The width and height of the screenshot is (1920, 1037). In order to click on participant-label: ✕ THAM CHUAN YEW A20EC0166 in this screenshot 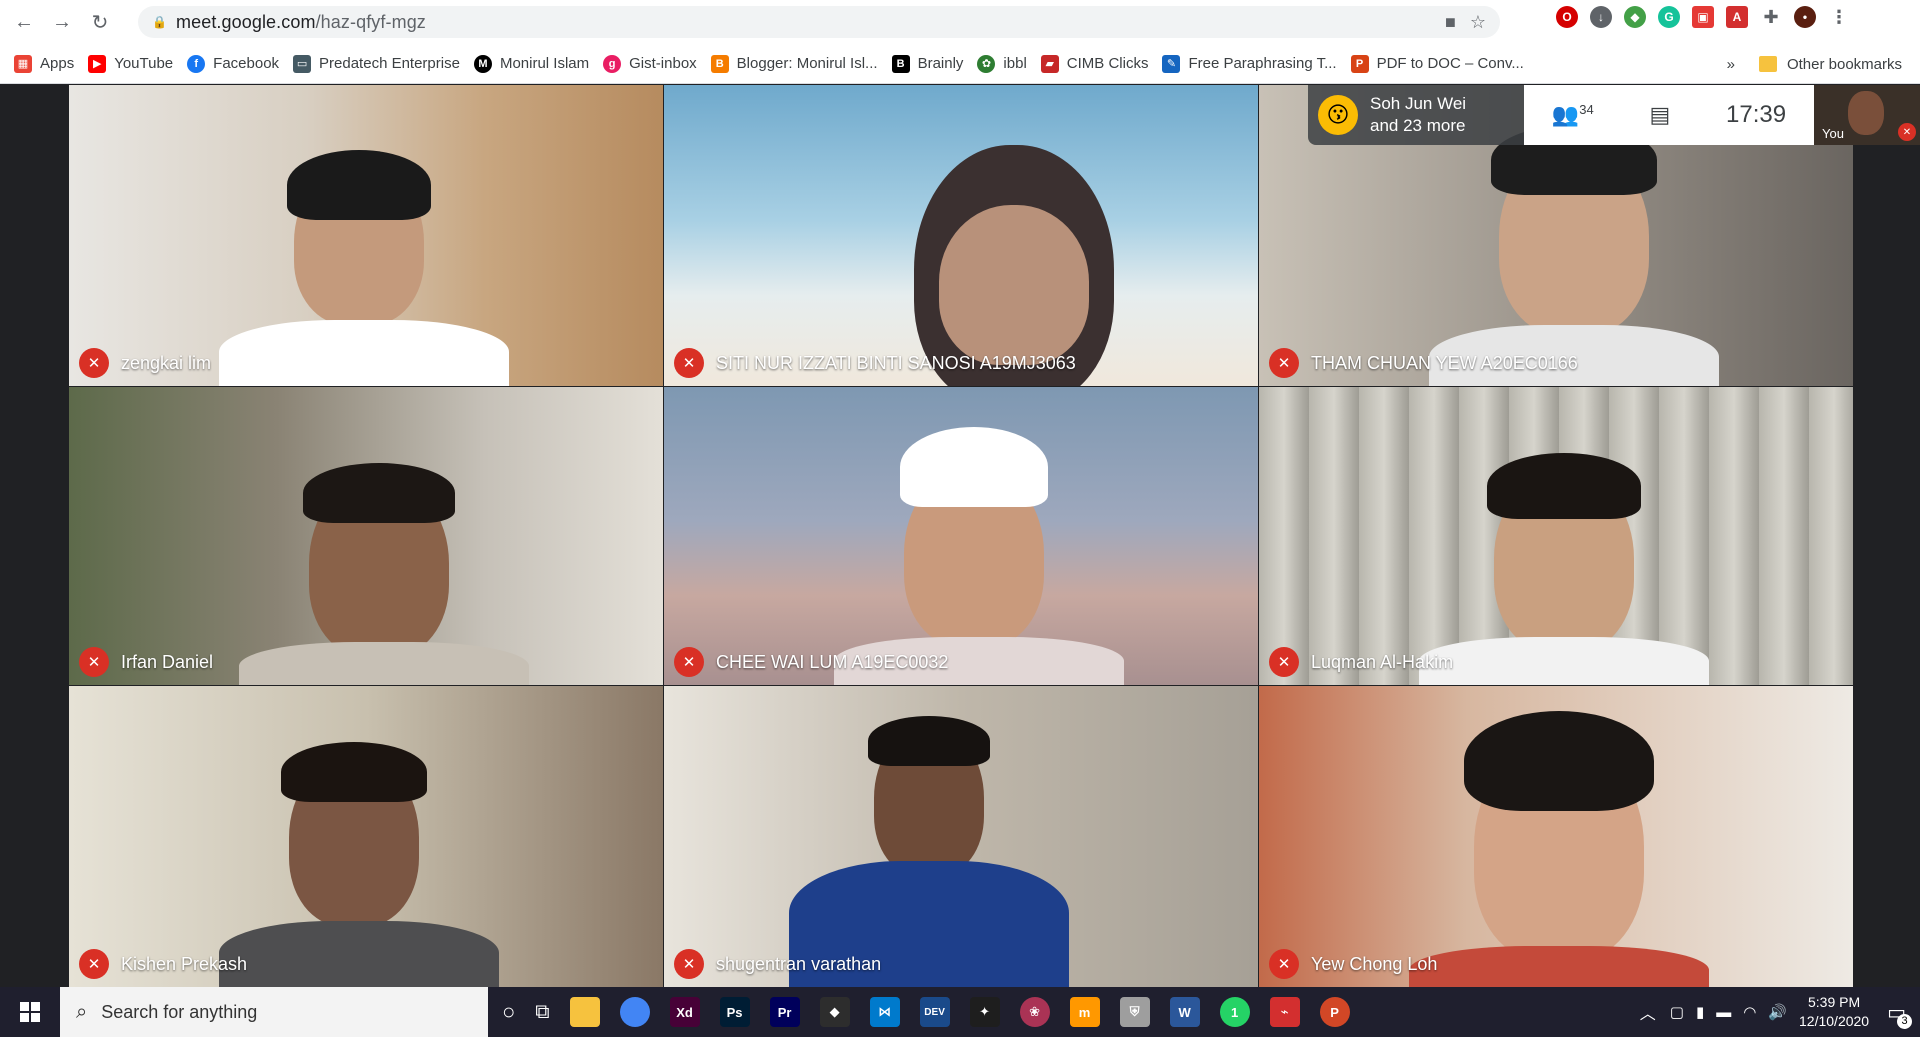, I will do `click(1423, 363)`.